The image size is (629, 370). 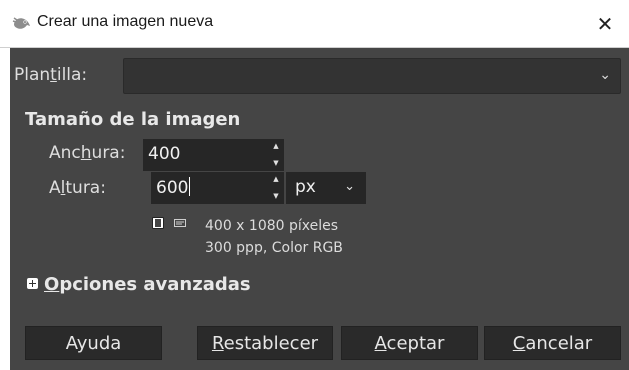 I want to click on close-button: ✕, so click(x=605, y=24).